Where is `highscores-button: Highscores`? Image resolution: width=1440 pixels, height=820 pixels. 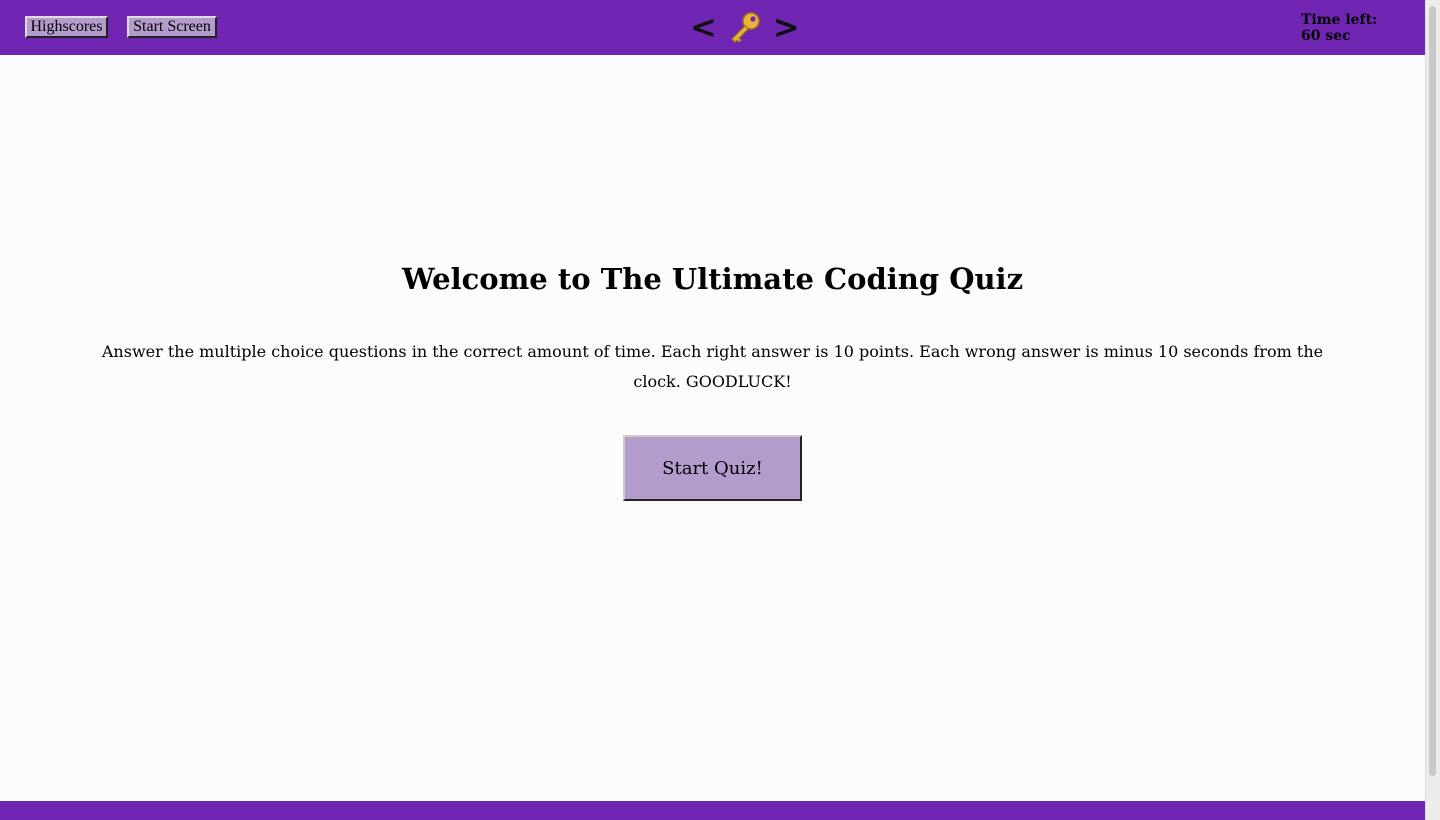 highscores-button: Highscores is located at coordinates (66, 27).